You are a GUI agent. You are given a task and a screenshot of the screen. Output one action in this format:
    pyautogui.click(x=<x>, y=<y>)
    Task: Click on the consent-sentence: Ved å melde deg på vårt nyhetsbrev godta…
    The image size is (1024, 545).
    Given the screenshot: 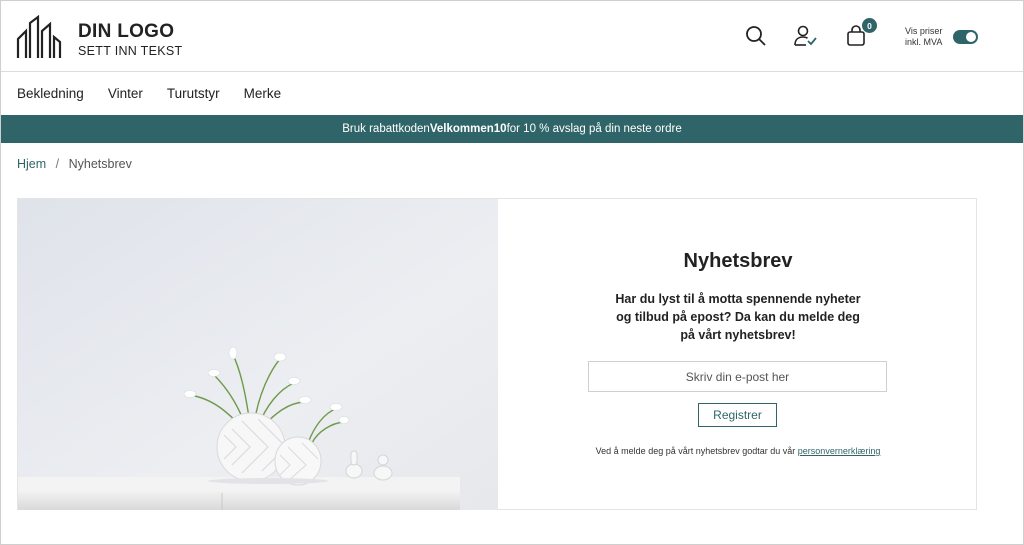 What is the action you would take?
    pyautogui.click(x=696, y=451)
    